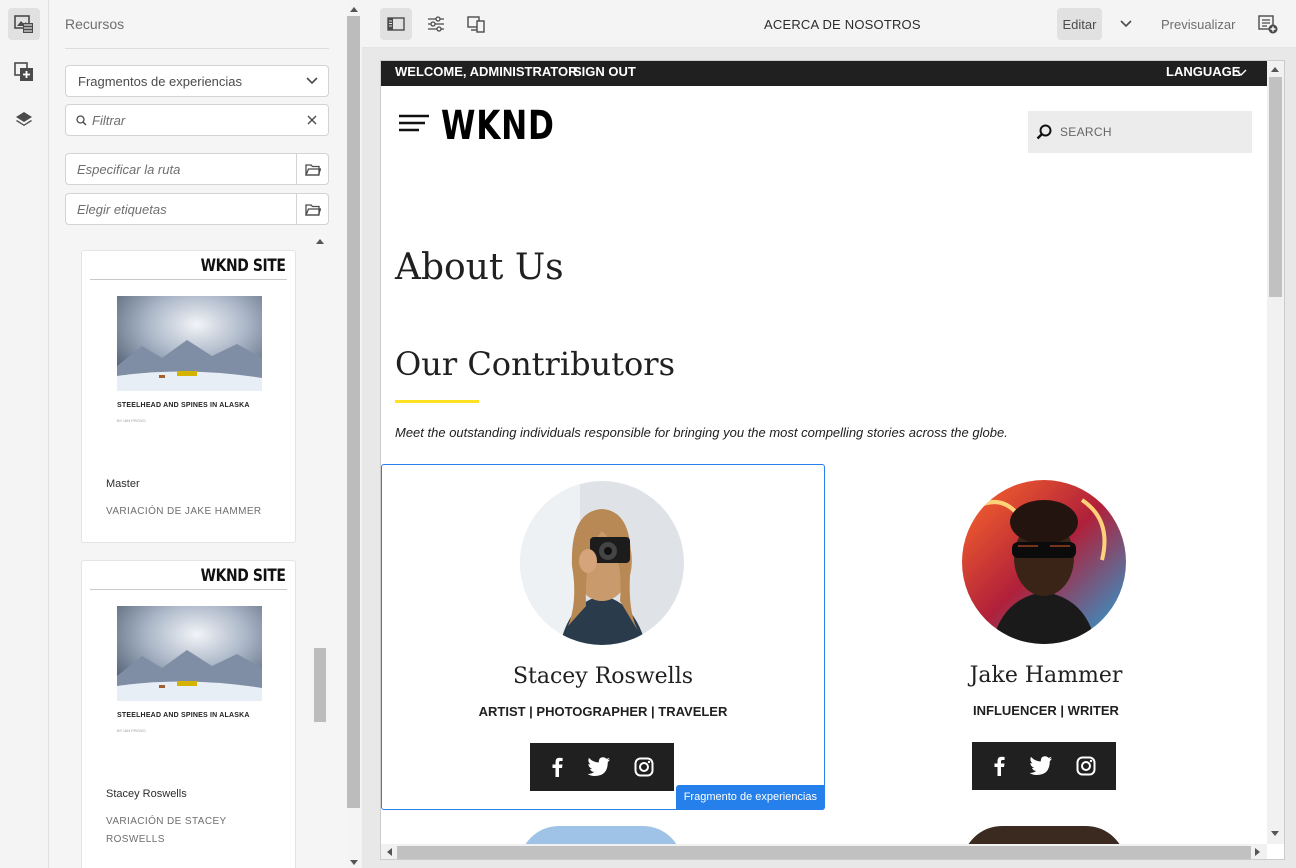  Describe the element at coordinates (498, 126) in the screenshot. I see `site-logo: WKND` at that location.